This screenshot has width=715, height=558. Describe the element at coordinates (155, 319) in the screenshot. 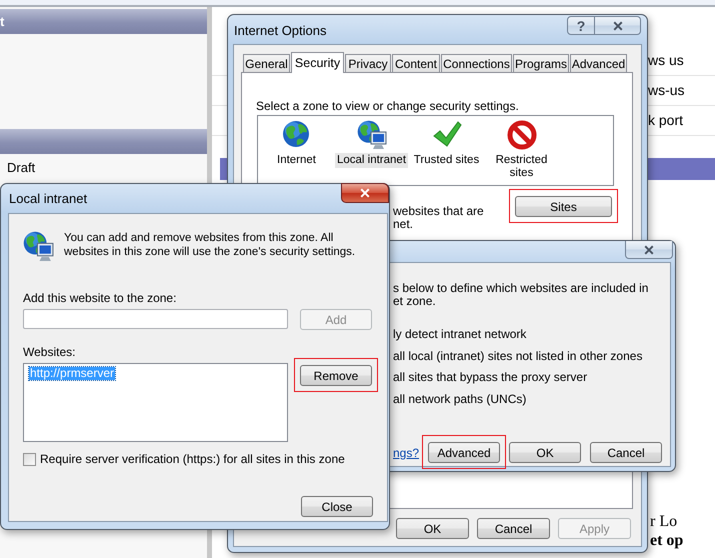

I see `website-input` at that location.